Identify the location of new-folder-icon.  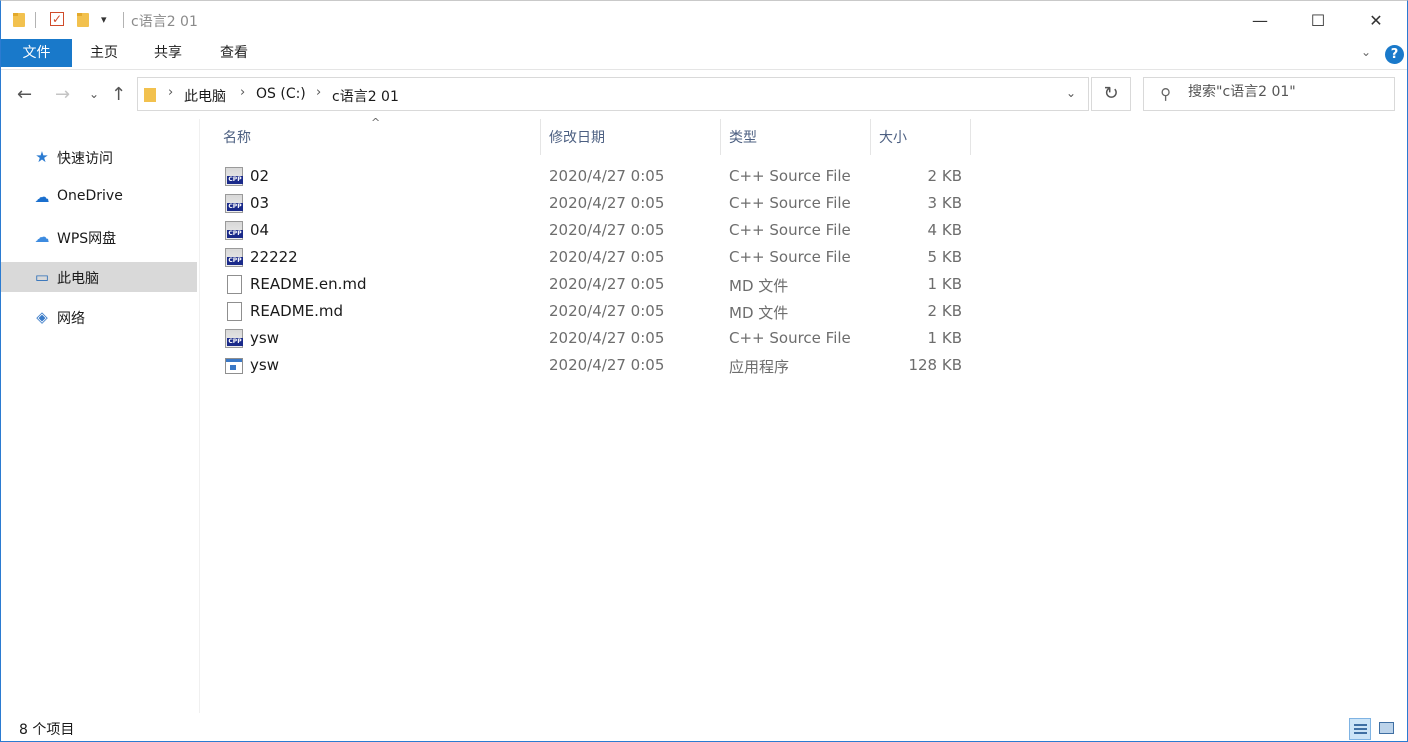
(83, 20).